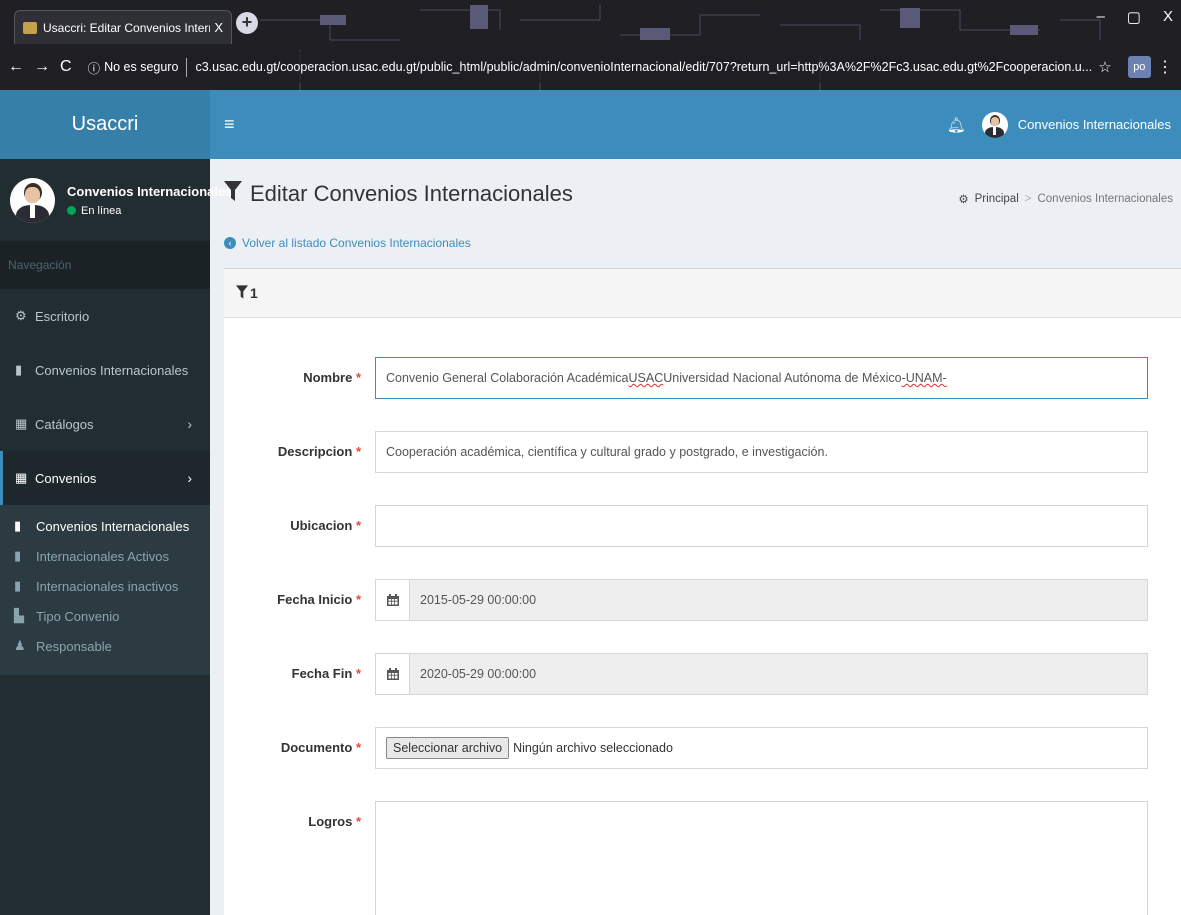 The width and height of the screenshot is (1181, 915). I want to click on minimize-button: –, so click(1100, 17).